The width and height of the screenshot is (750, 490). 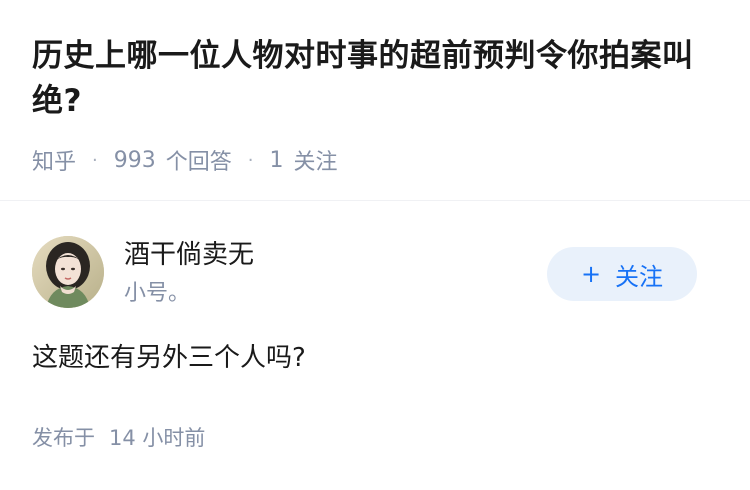 What do you see at coordinates (639, 276) in the screenshot?
I see `follow-button-label: 关注` at bounding box center [639, 276].